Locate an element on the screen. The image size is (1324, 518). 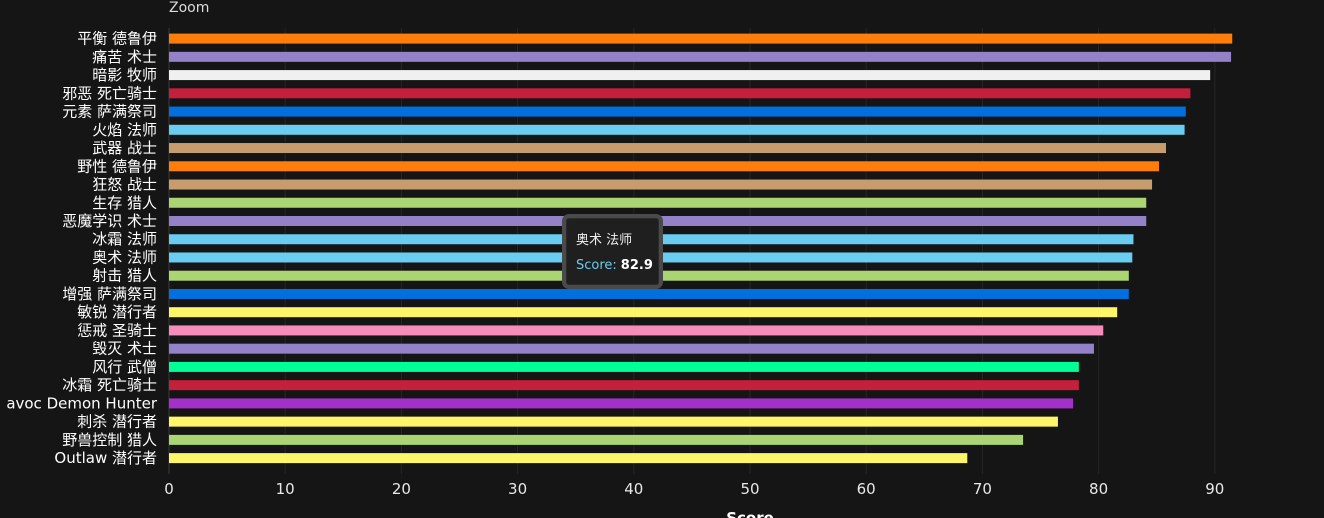
y-category-label: 毁灭 术士 is located at coordinates (124, 349).